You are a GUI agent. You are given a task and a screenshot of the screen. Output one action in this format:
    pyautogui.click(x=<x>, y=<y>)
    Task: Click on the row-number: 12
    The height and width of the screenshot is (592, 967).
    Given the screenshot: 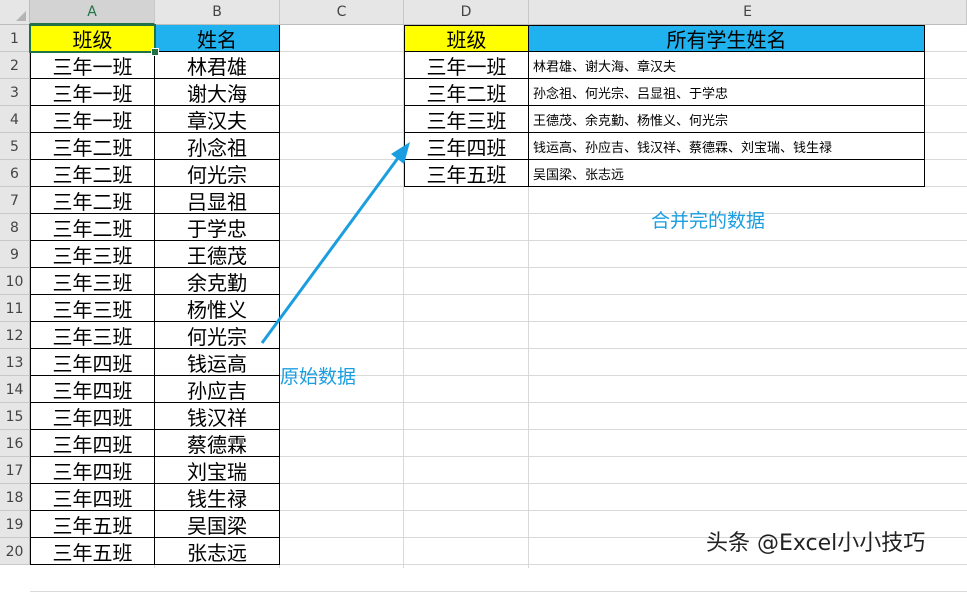 What is the action you would take?
    pyautogui.click(x=14, y=336)
    